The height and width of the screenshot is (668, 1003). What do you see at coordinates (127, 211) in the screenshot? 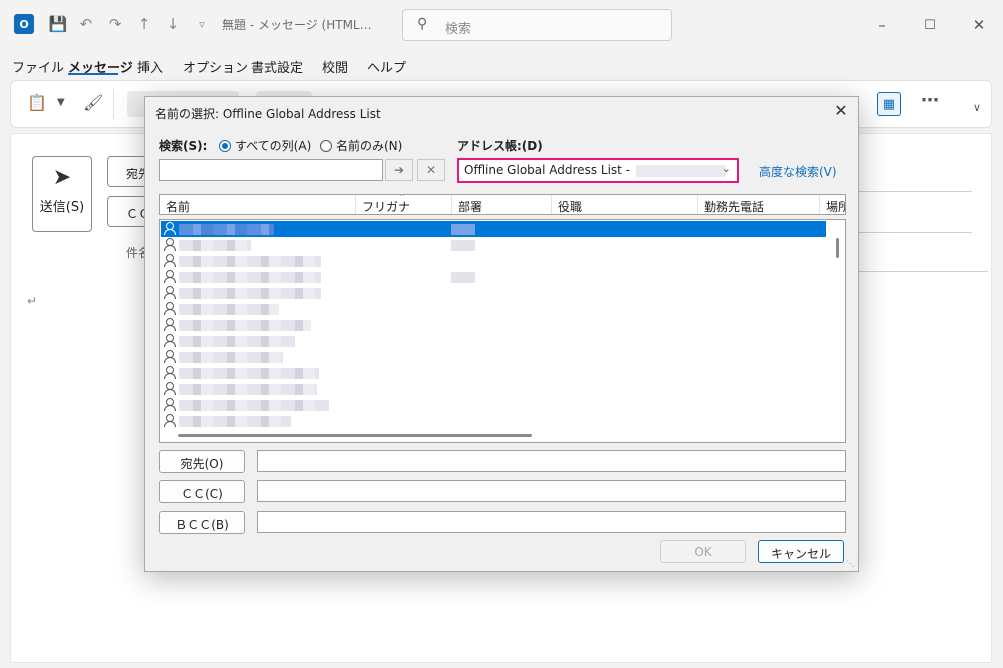
I see `cc-button: ＣＣ` at bounding box center [127, 211].